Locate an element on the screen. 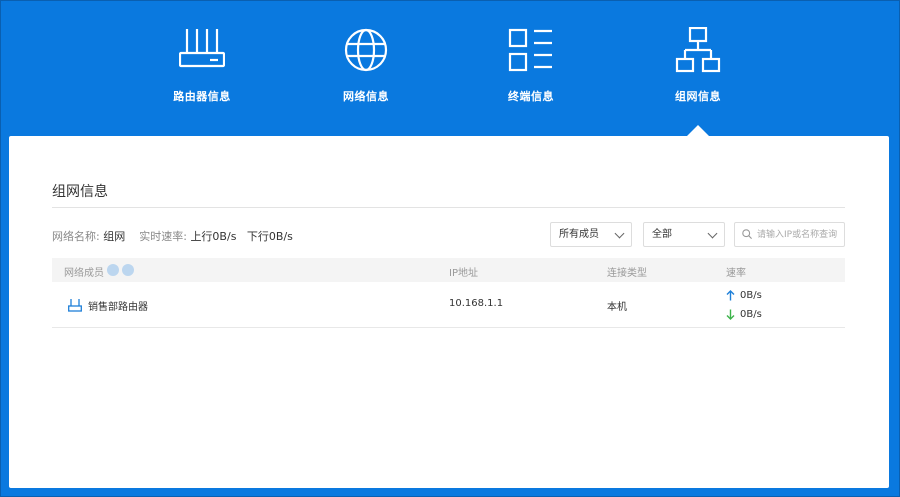 The width and height of the screenshot is (900, 497). member-ip: 10.168.1.1 is located at coordinates (476, 303).